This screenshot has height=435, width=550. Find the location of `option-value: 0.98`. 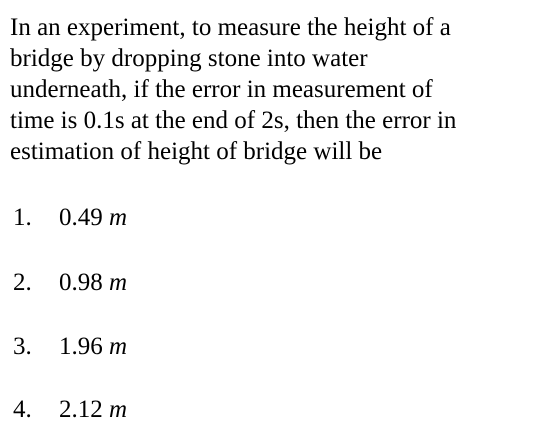

option-value: 0.98 is located at coordinates (81, 282).